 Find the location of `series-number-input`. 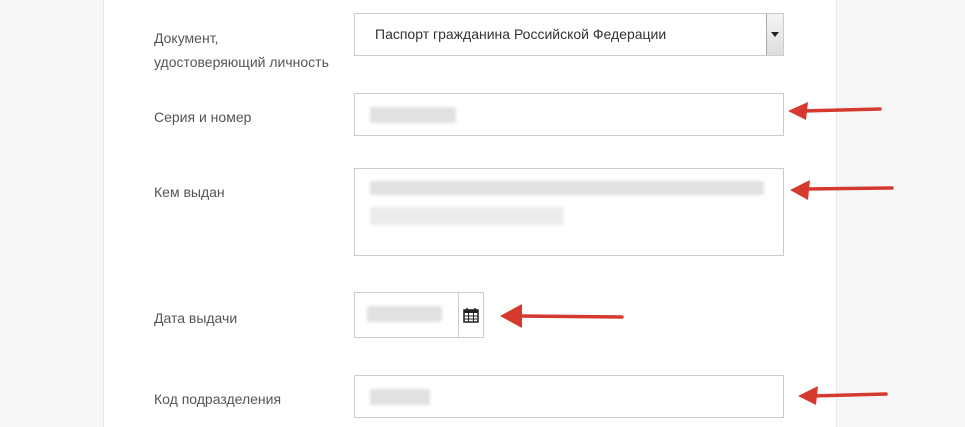

series-number-input is located at coordinates (569, 114).